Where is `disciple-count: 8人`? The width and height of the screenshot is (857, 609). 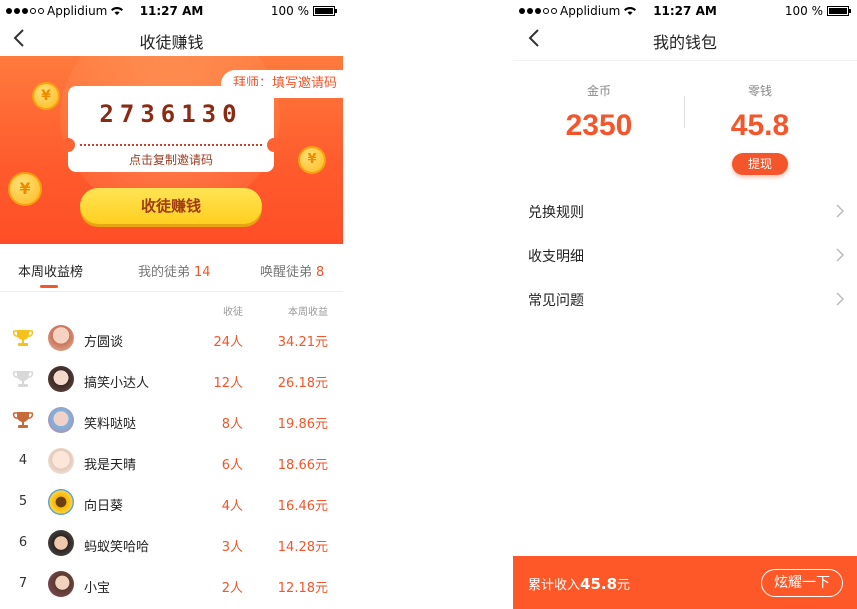
disciple-count: 8人 is located at coordinates (232, 424).